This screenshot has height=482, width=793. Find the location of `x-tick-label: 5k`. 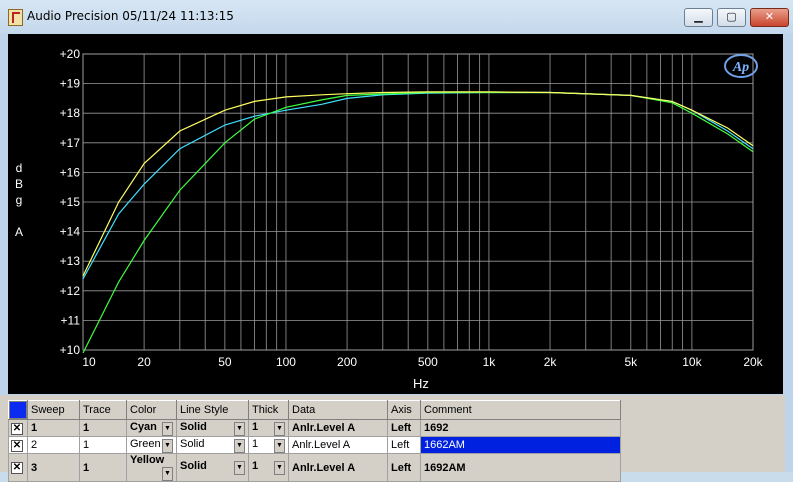

x-tick-label: 5k is located at coordinates (631, 362).